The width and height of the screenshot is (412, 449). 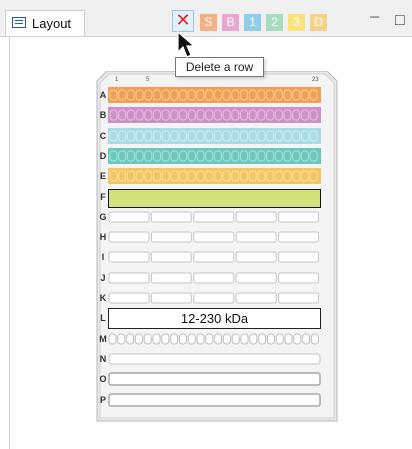 I want to click on tab-layout: Layout, so click(x=45, y=23).